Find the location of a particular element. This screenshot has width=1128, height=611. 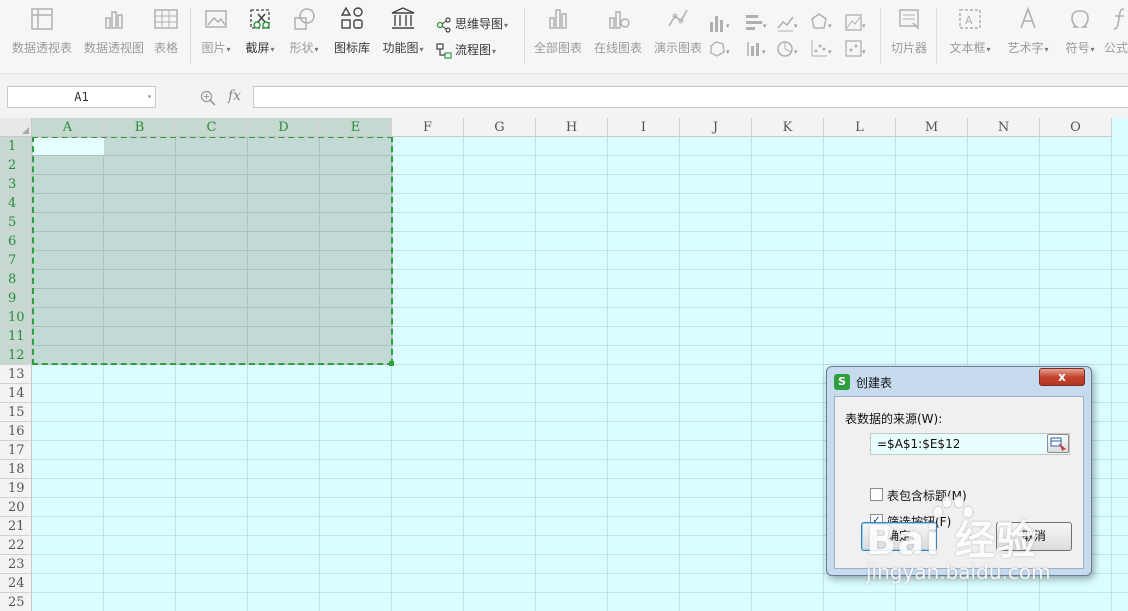

range-picker-button is located at coordinates (1058, 443).